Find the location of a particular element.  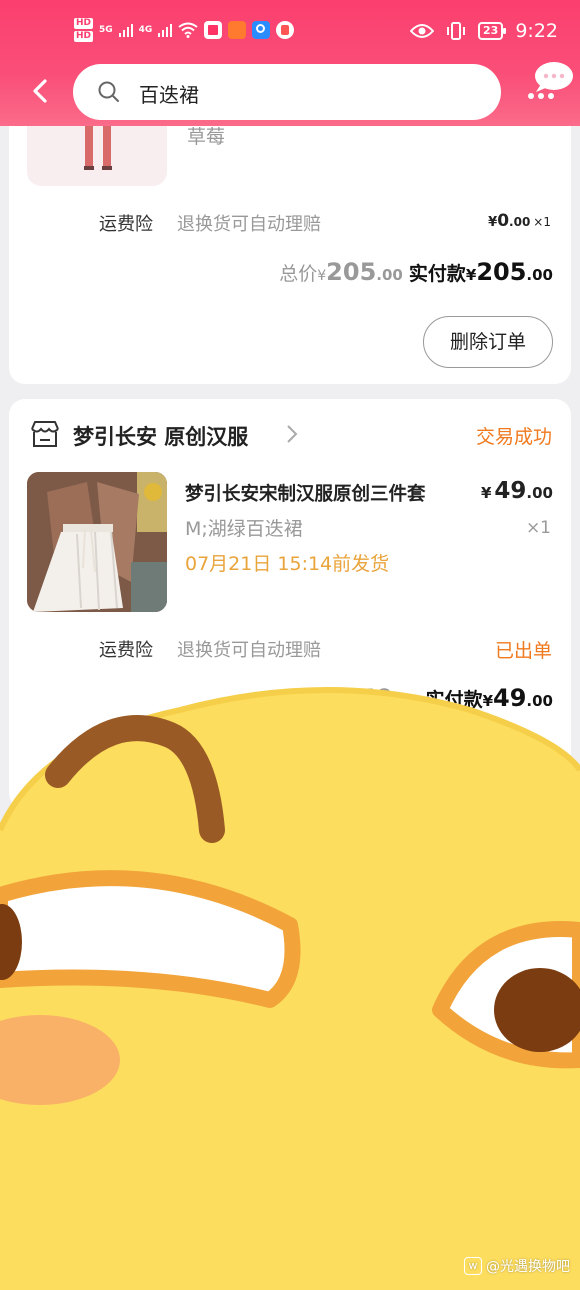

watermark-text: @光遇换物吧 is located at coordinates (528, 1267).